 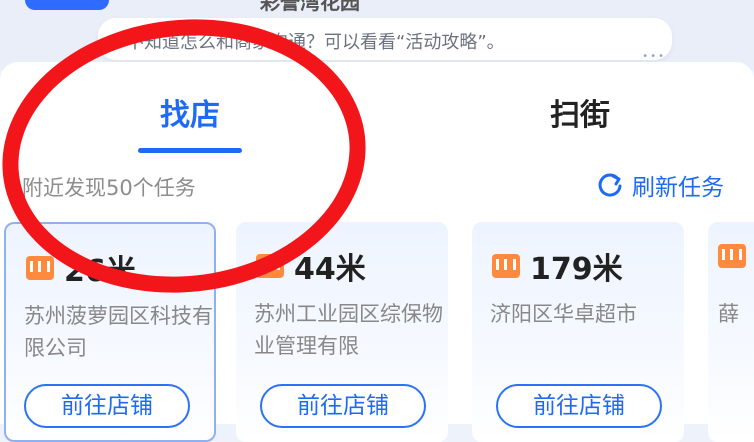 I want to click on store-name: 济阳区华卓超市, so click(x=563, y=314).